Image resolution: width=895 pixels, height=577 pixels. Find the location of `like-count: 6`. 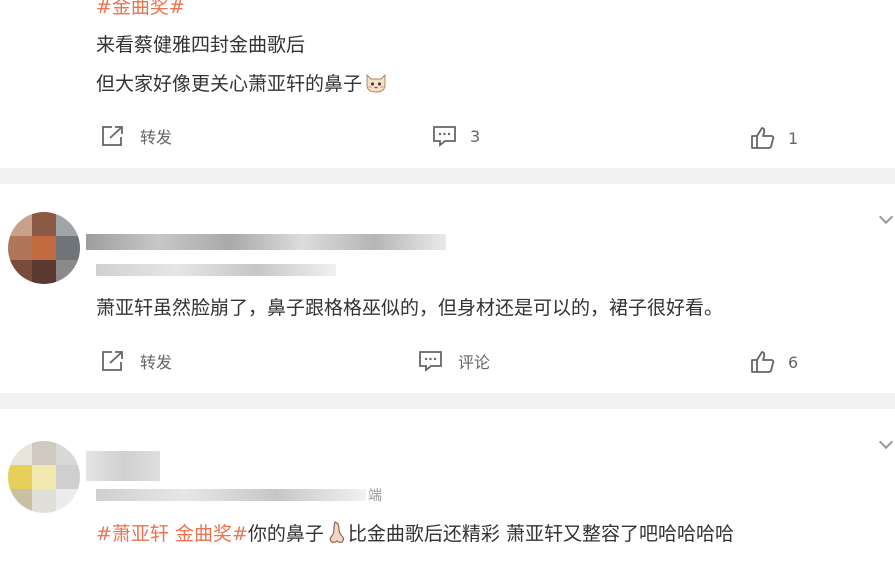

like-count: 6 is located at coordinates (793, 362).